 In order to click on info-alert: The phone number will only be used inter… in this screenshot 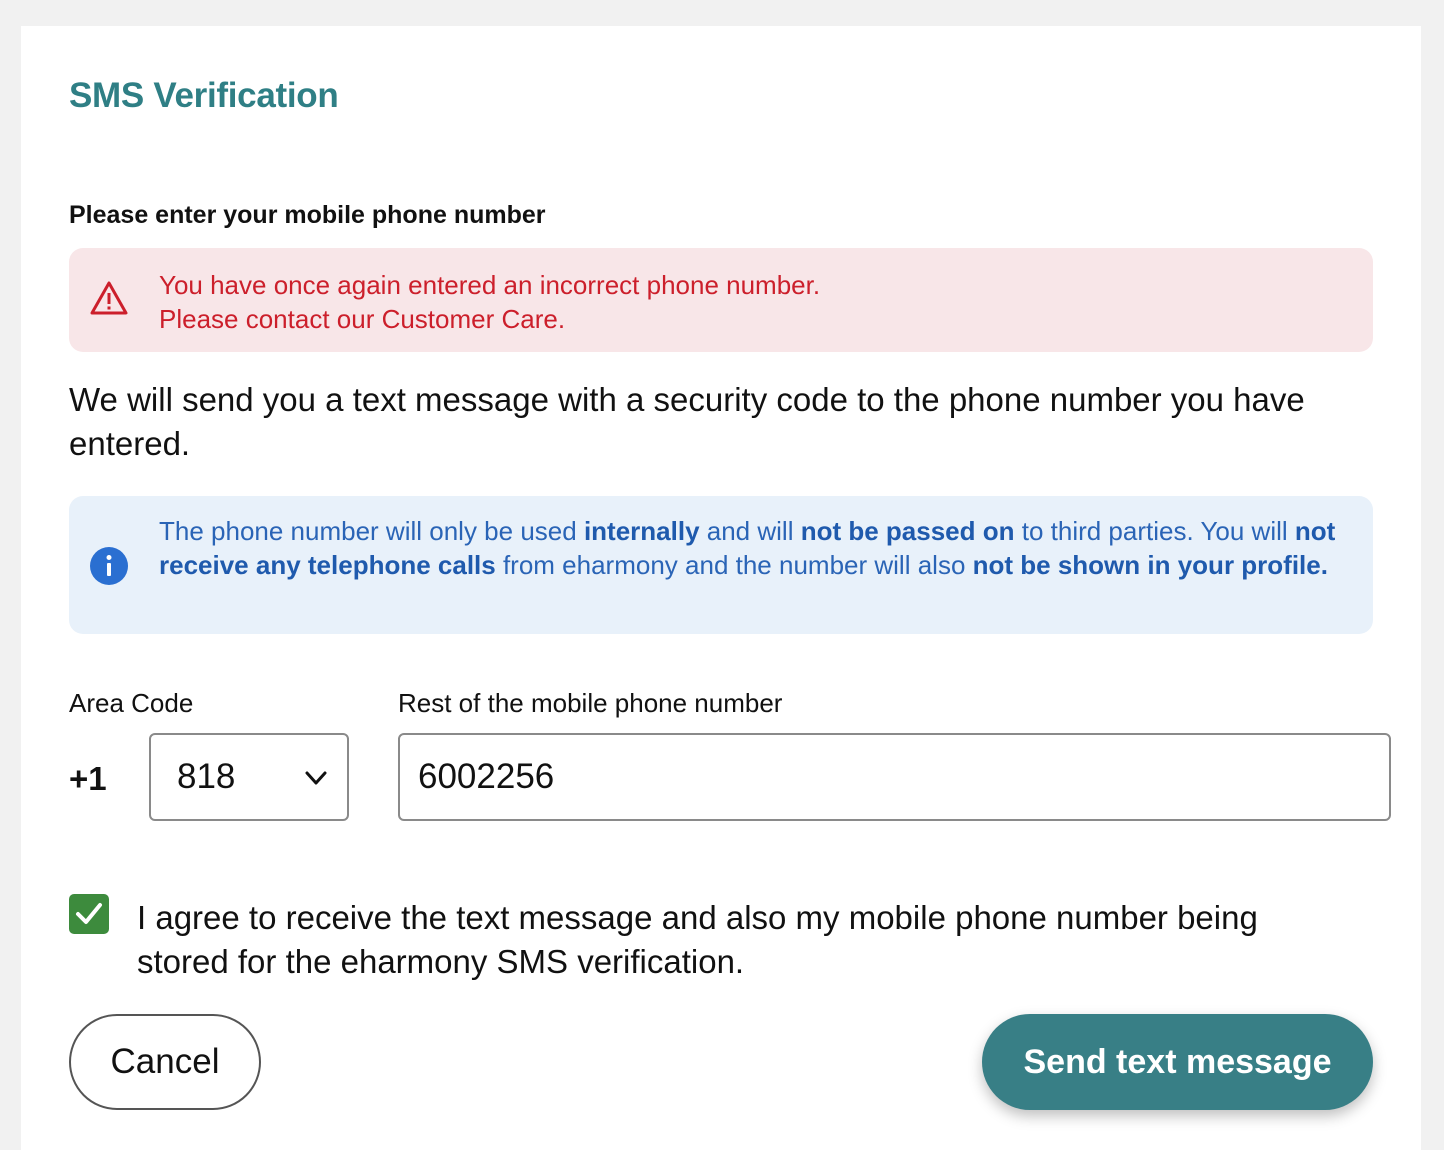, I will do `click(721, 565)`.